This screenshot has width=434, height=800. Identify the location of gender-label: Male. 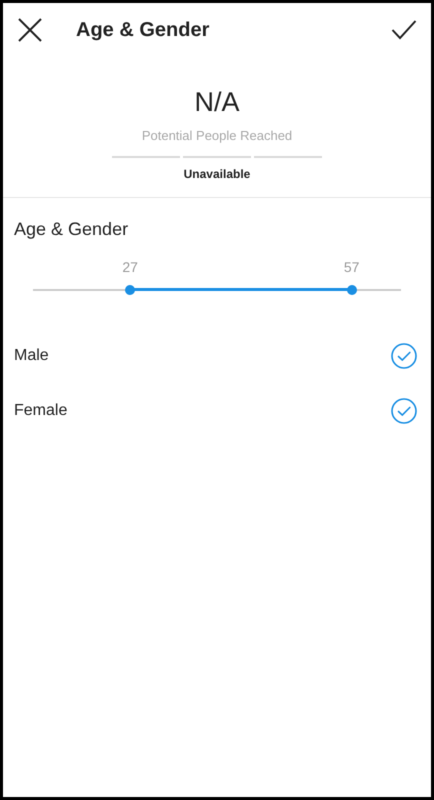
(31, 356).